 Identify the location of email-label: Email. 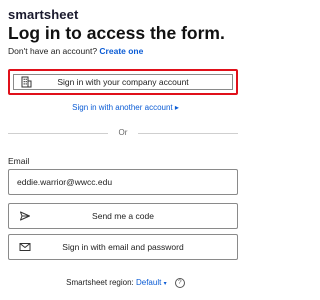
(19, 161).